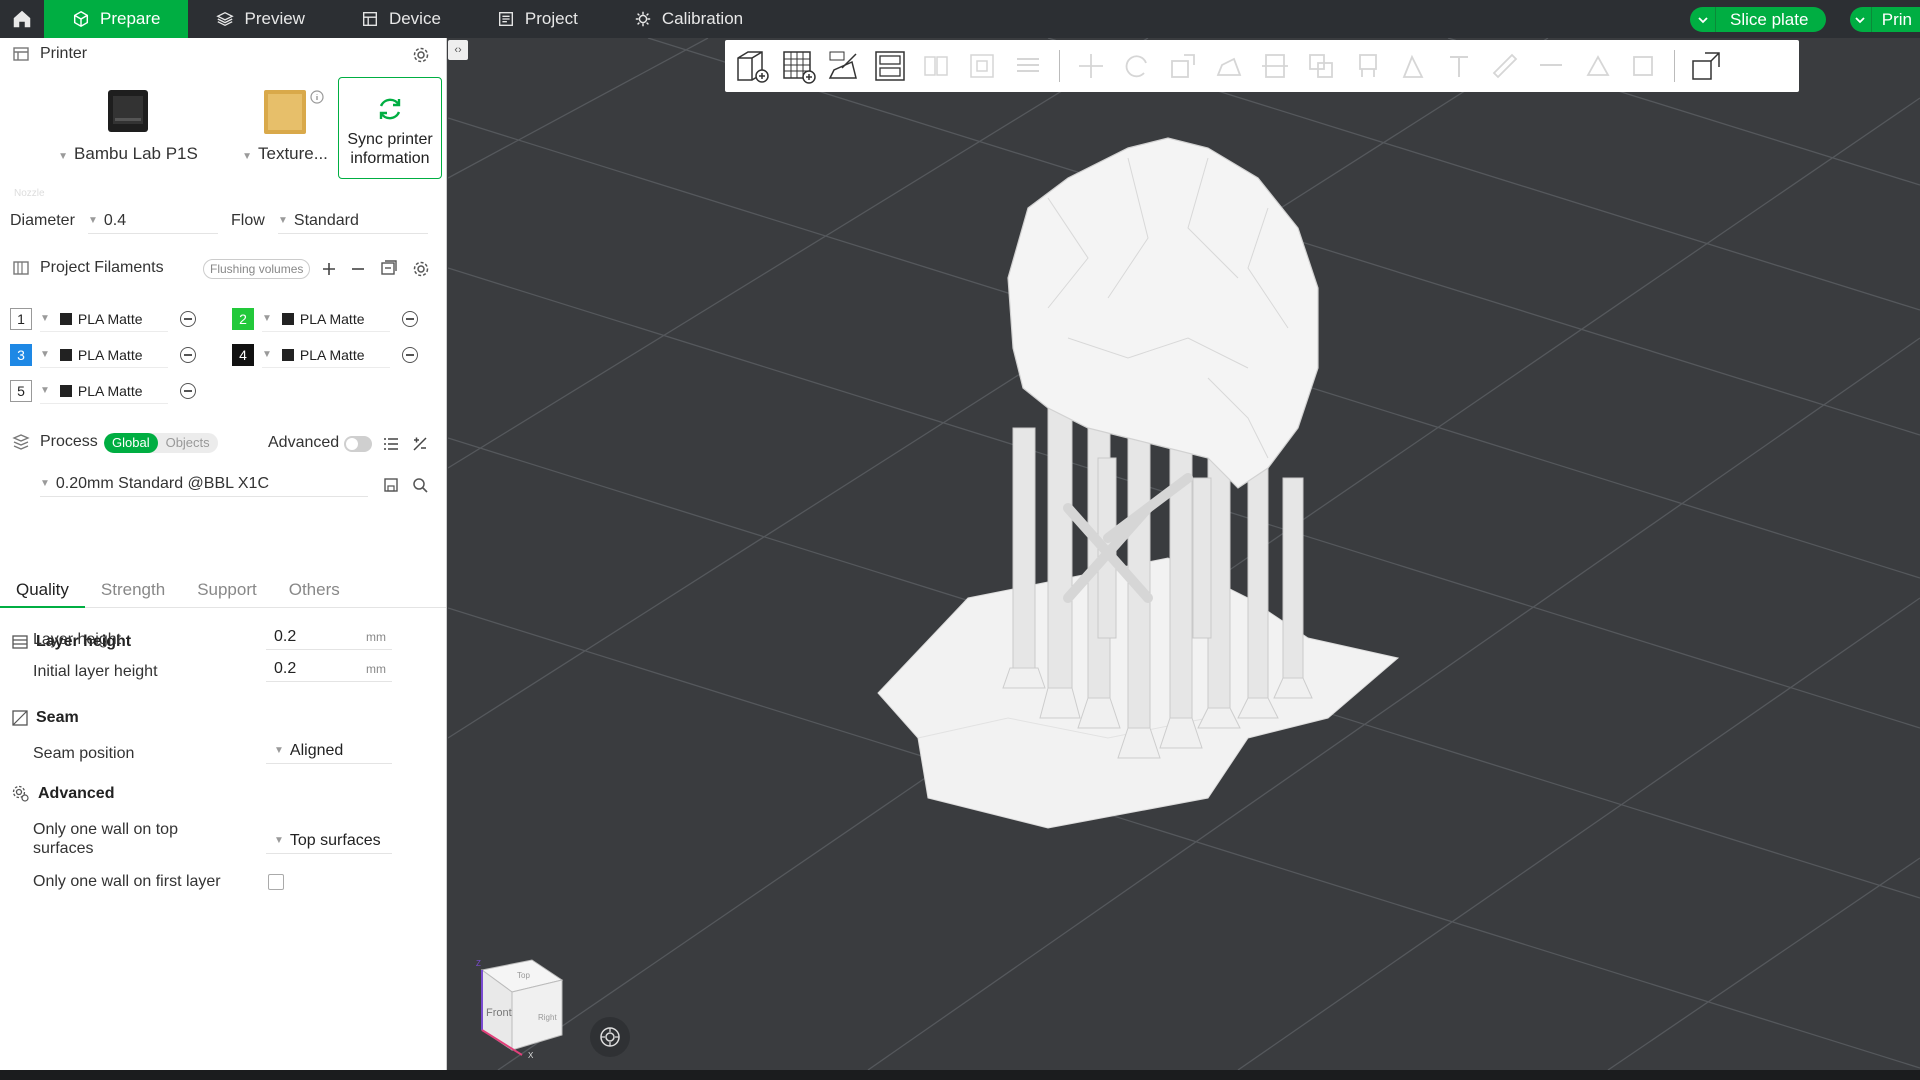  I want to click on global-toggle: Global, so click(131, 443).